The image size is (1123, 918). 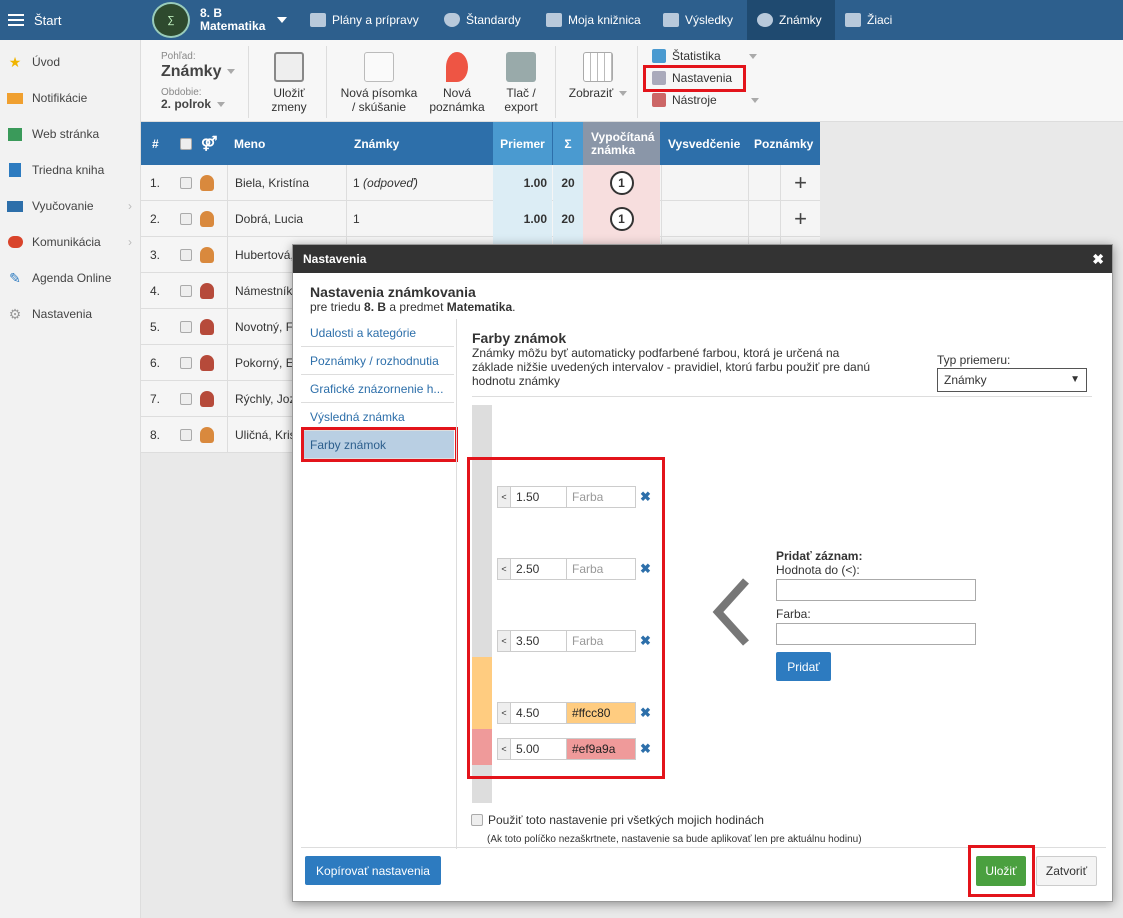 What do you see at coordinates (419, 219) in the screenshot?
I see `row-grades: 1` at bounding box center [419, 219].